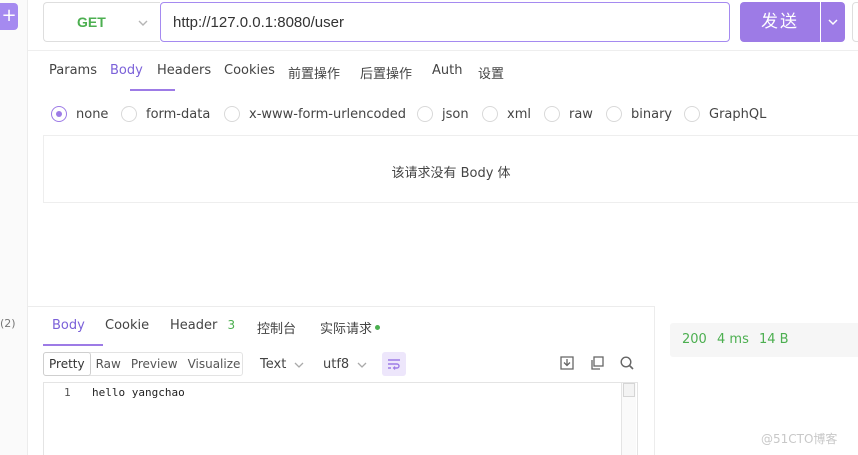 The height and width of the screenshot is (455, 858). I want to click on body-type-json: json, so click(443, 114).